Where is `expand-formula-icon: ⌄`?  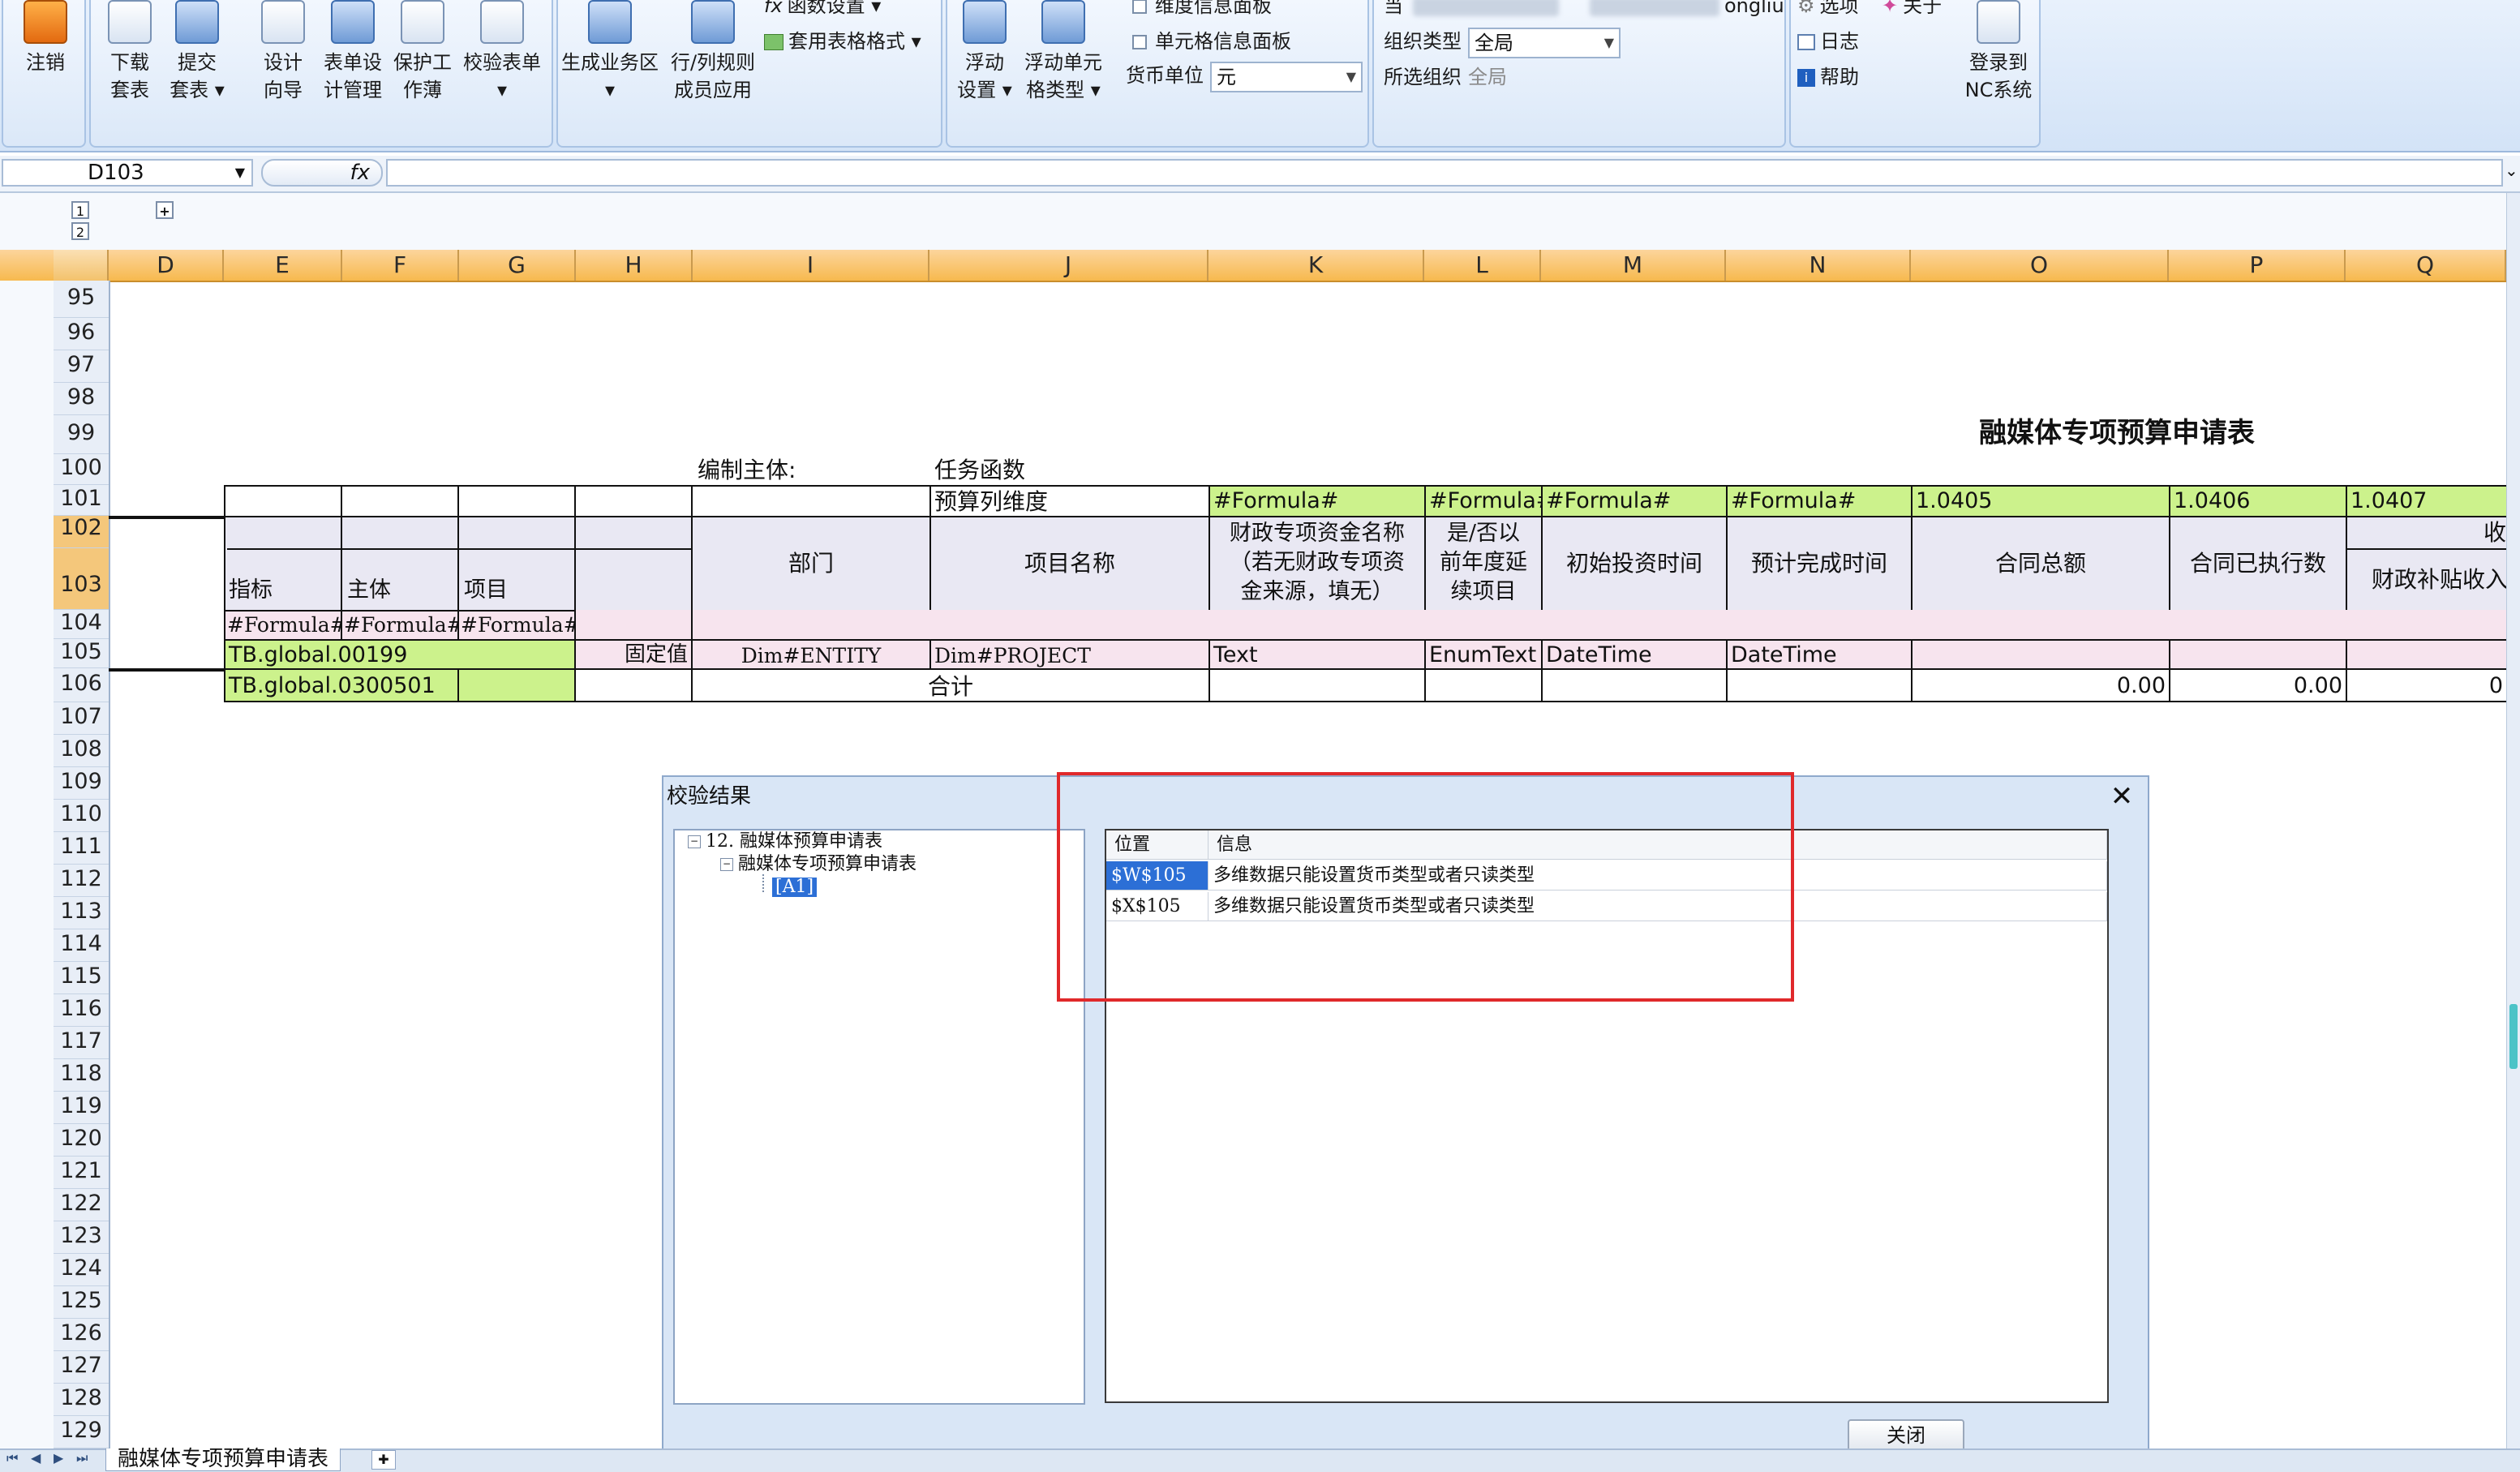
expand-formula-icon: ⌄ is located at coordinates (2512, 171).